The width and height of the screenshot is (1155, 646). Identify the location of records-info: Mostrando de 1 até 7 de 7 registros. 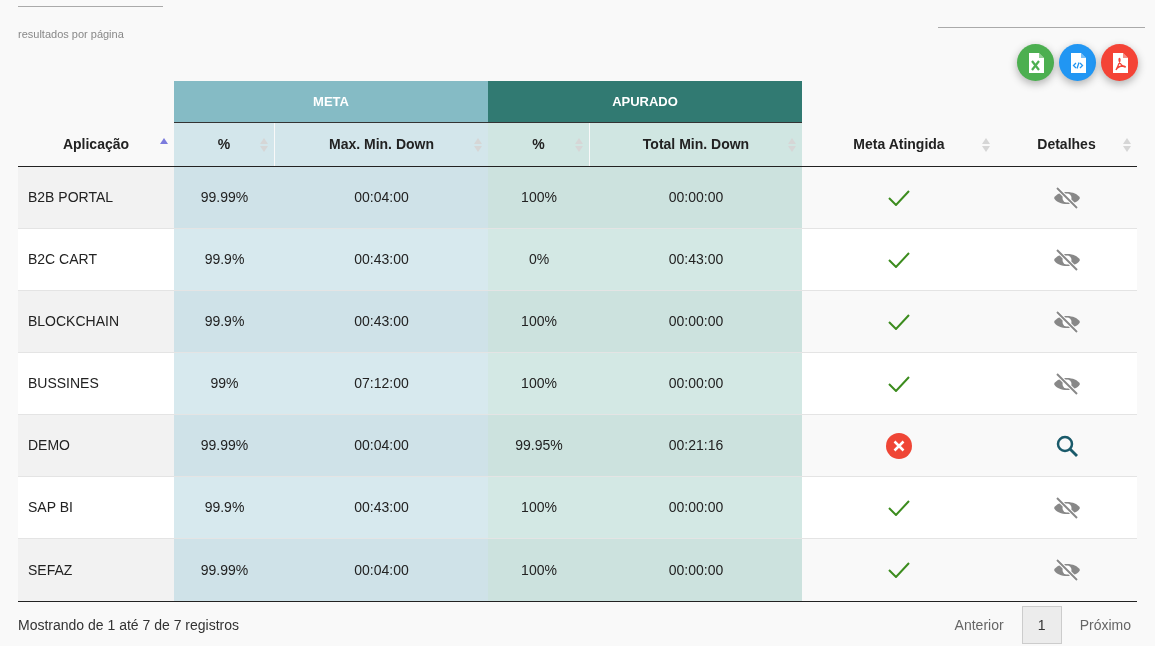
(129, 625).